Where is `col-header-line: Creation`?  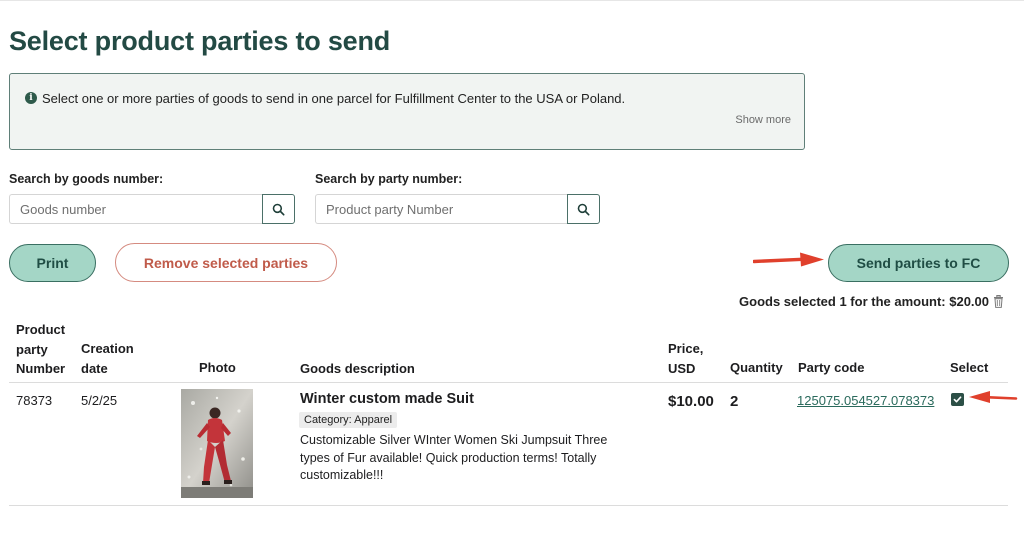
col-header-line: Creation is located at coordinates (107, 348).